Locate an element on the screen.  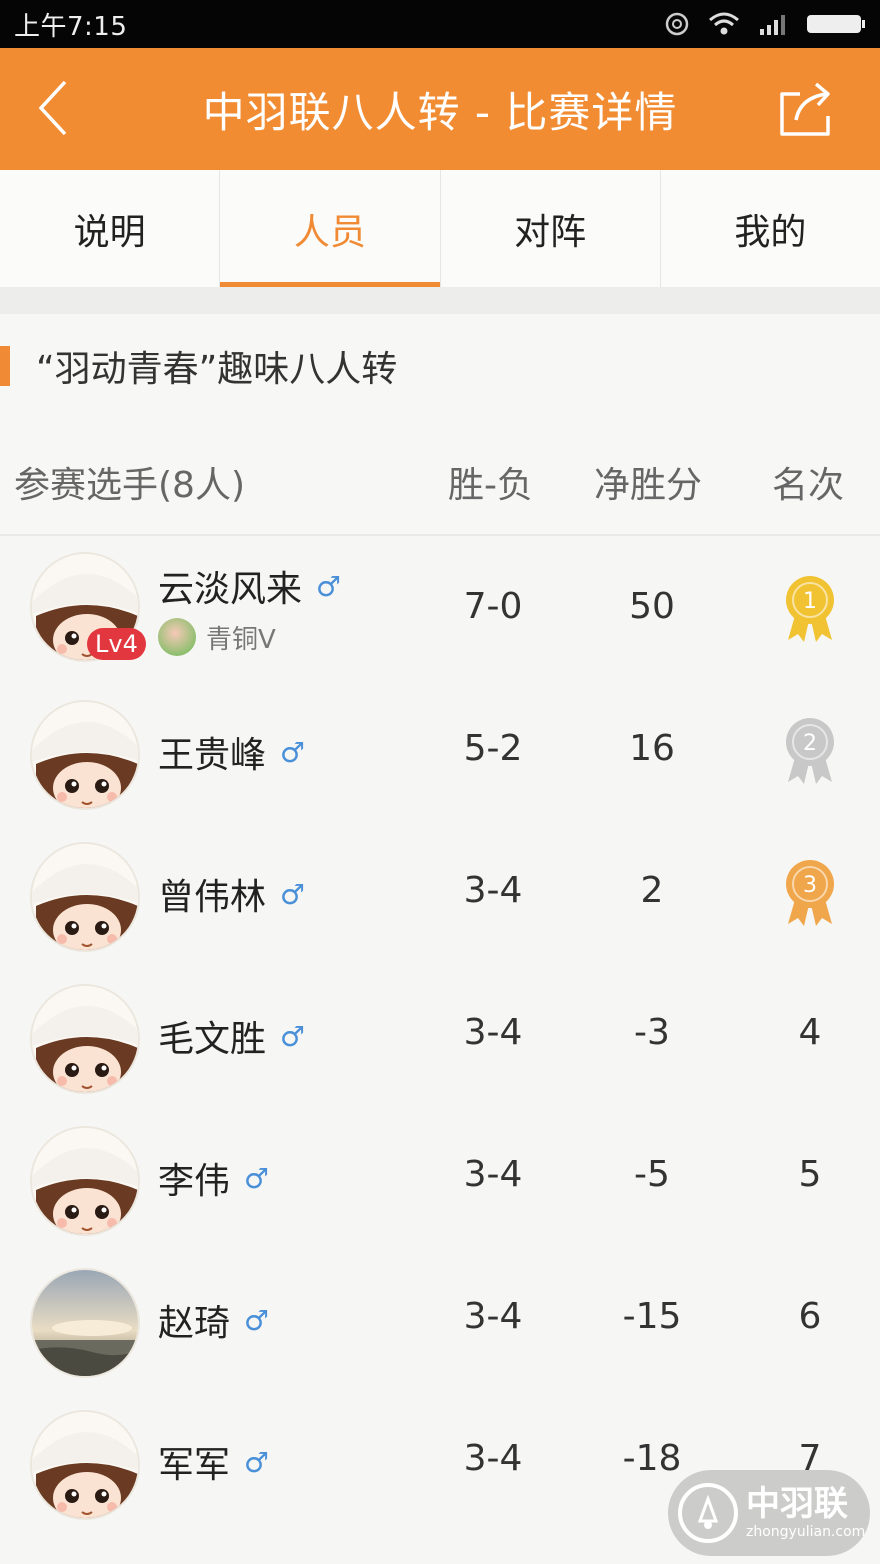
share-button is located at coordinates (806, 109).